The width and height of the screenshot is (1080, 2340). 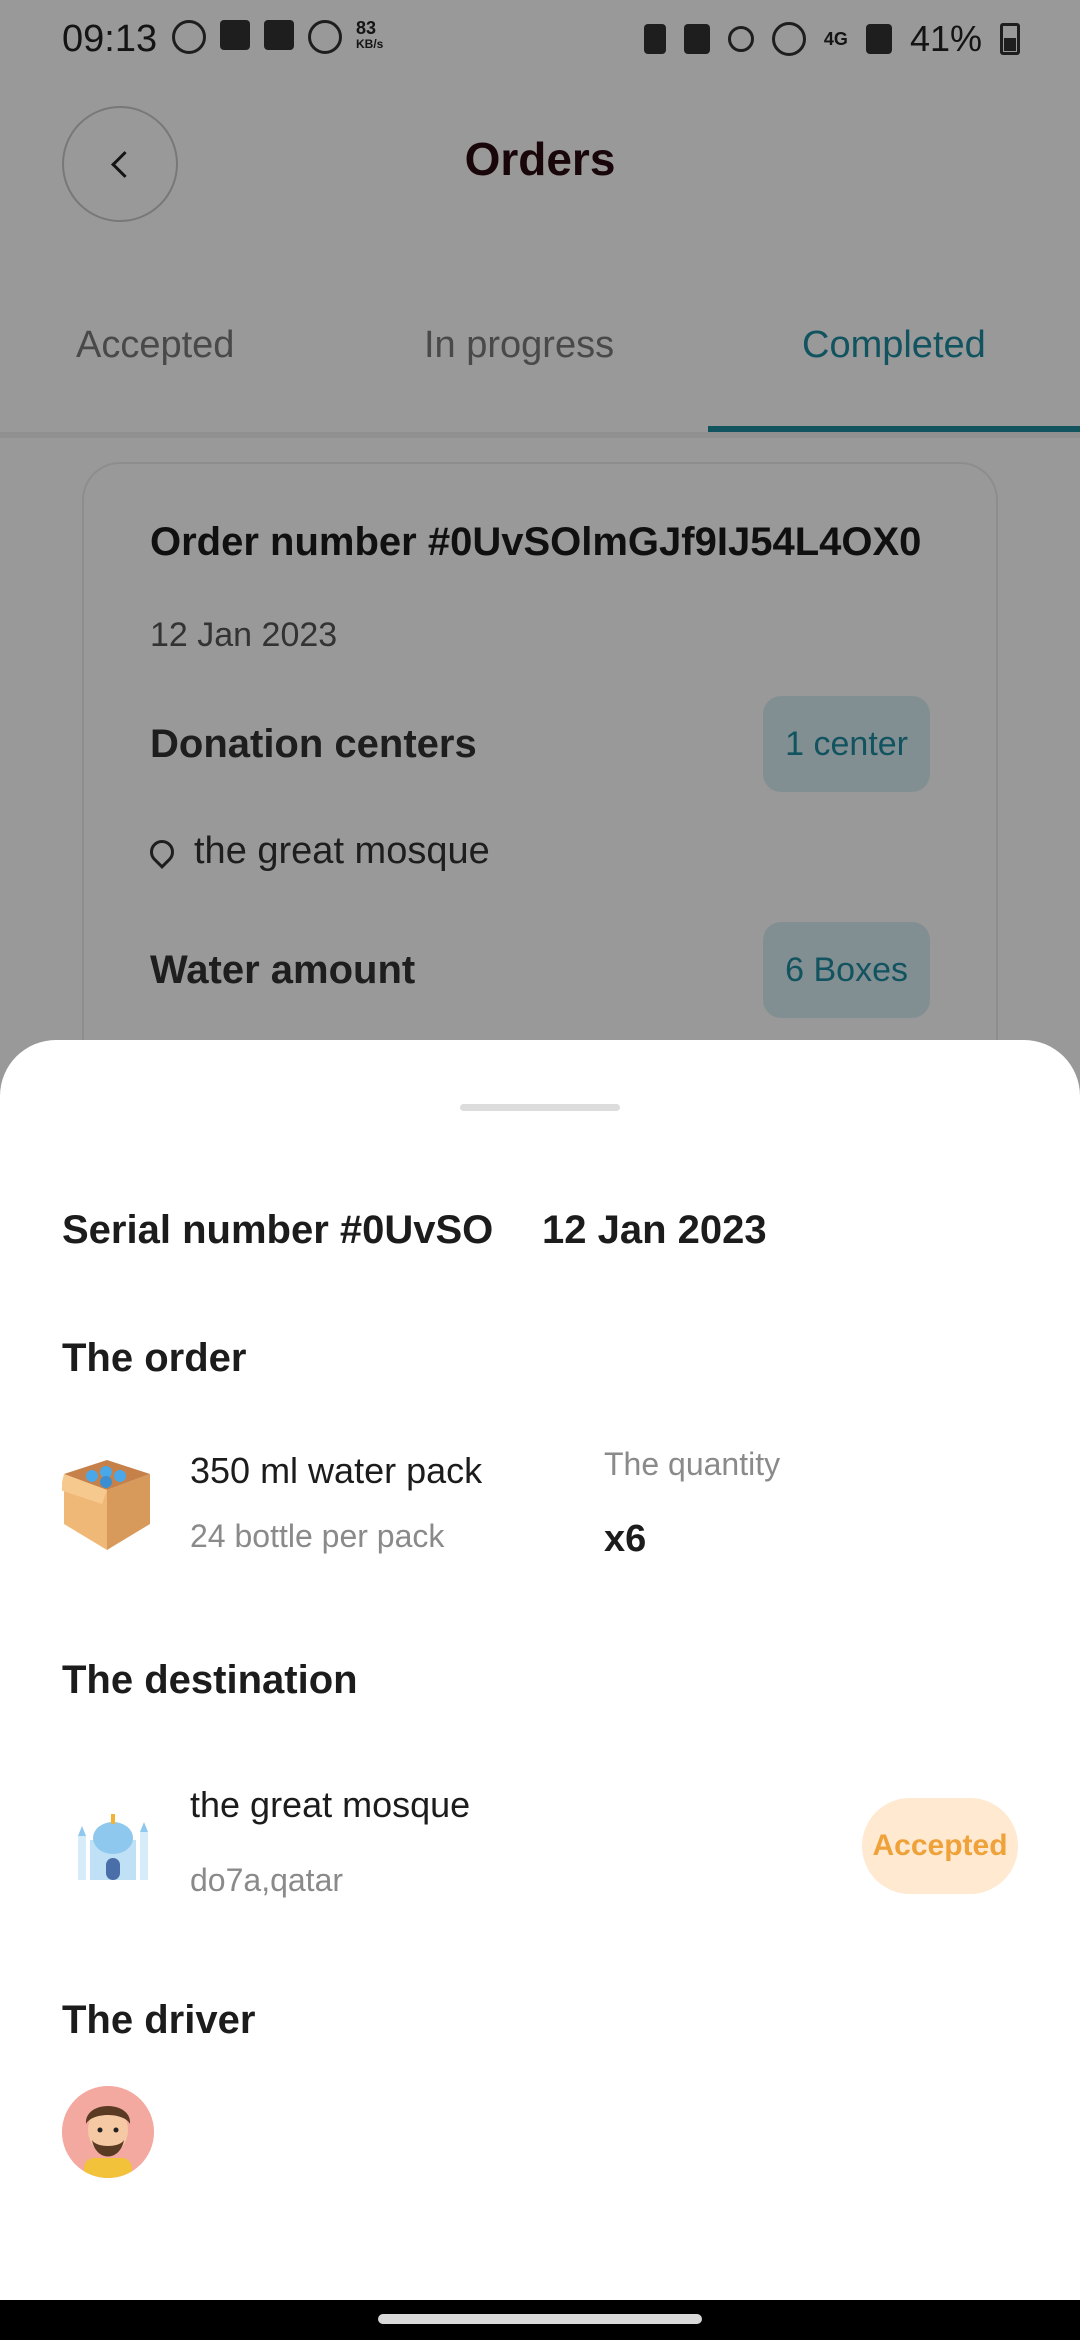 I want to click on system-nav-bar, so click(x=540, y=2320).